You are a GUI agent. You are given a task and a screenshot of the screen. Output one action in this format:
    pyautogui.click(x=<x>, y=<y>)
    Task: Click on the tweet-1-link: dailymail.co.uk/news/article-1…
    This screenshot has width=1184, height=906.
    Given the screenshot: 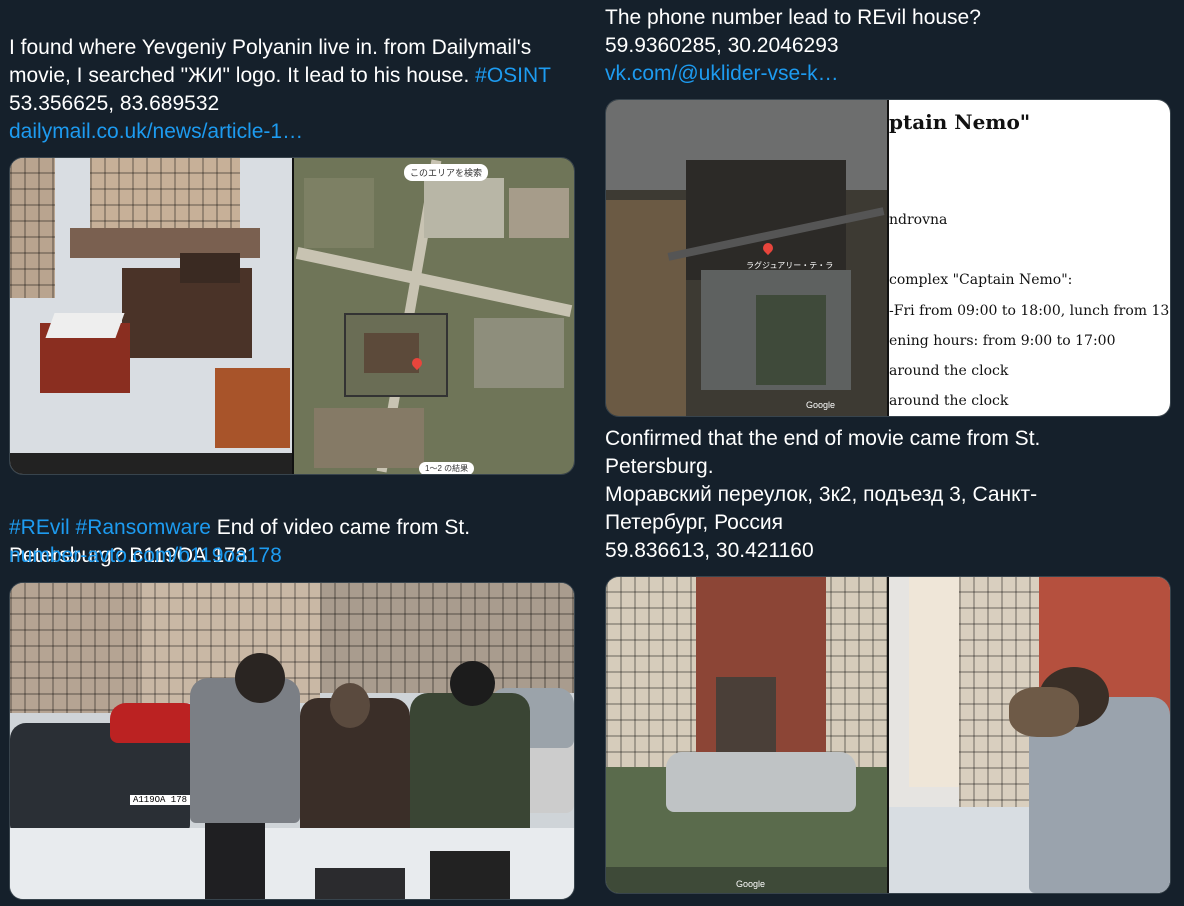 What is the action you would take?
    pyautogui.click(x=156, y=132)
    